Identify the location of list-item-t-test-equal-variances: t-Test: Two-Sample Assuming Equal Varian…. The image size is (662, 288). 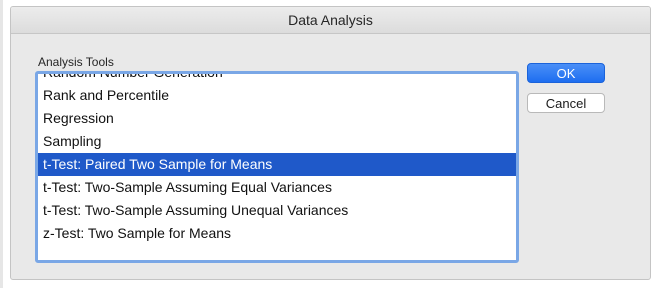
(277, 187).